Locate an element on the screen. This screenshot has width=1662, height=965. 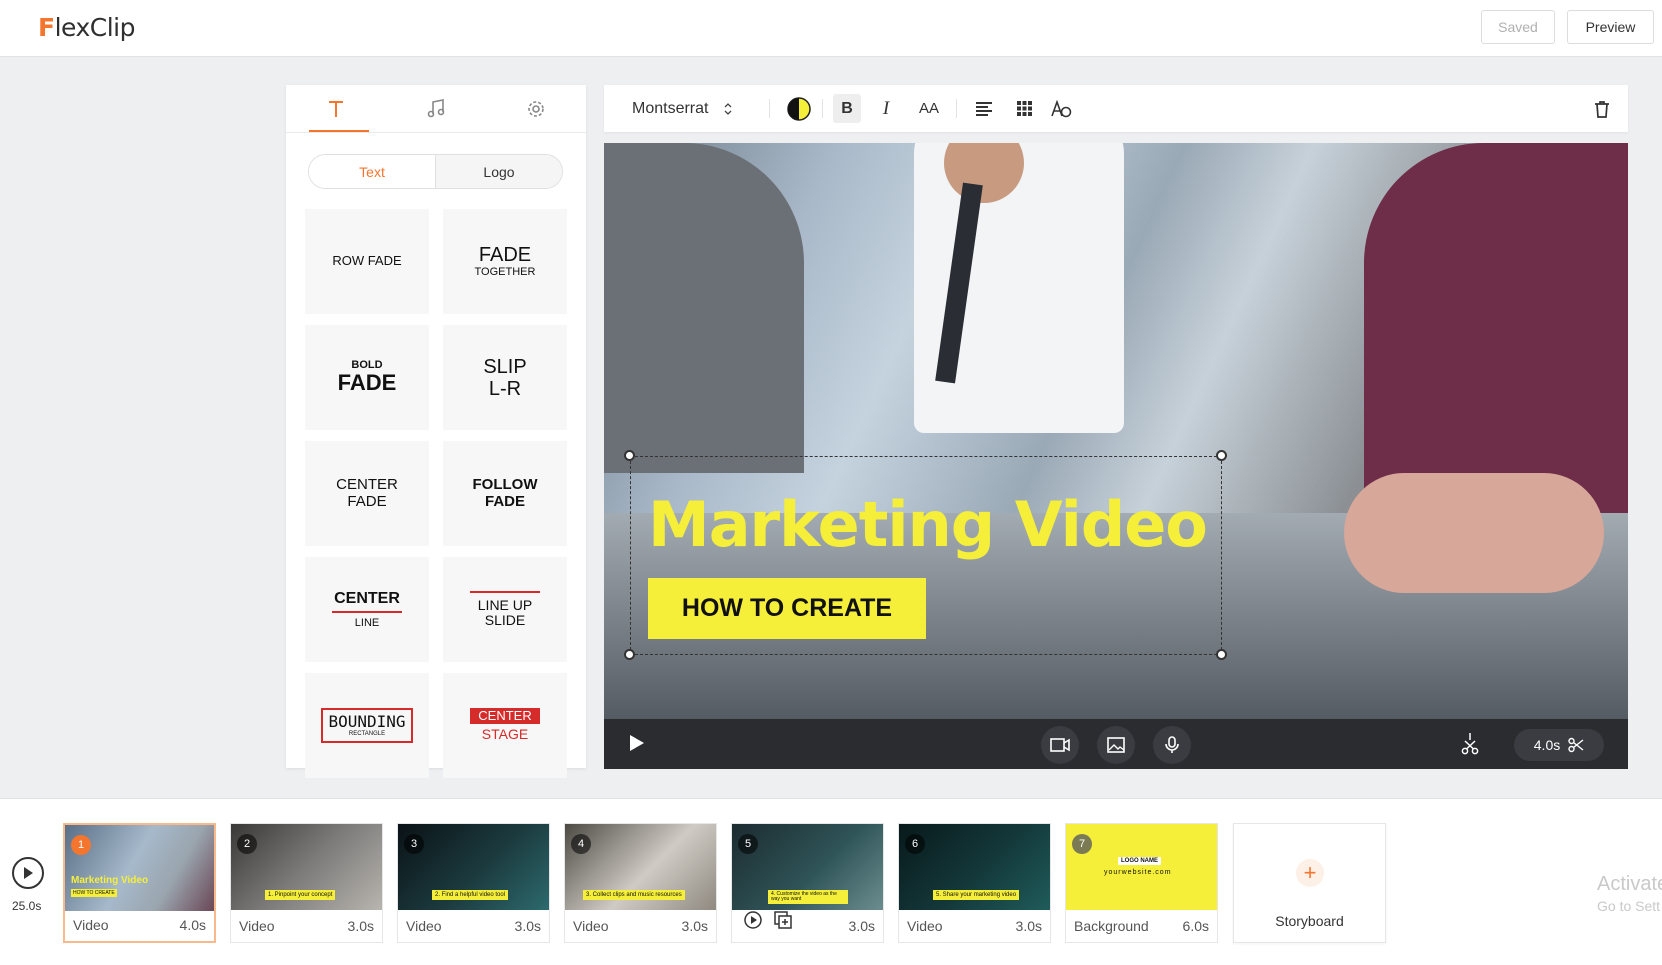
tile-label: FOLLOW is located at coordinates (505, 484).